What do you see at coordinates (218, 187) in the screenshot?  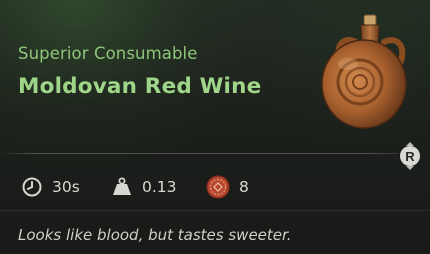 I see `coin-icon` at bounding box center [218, 187].